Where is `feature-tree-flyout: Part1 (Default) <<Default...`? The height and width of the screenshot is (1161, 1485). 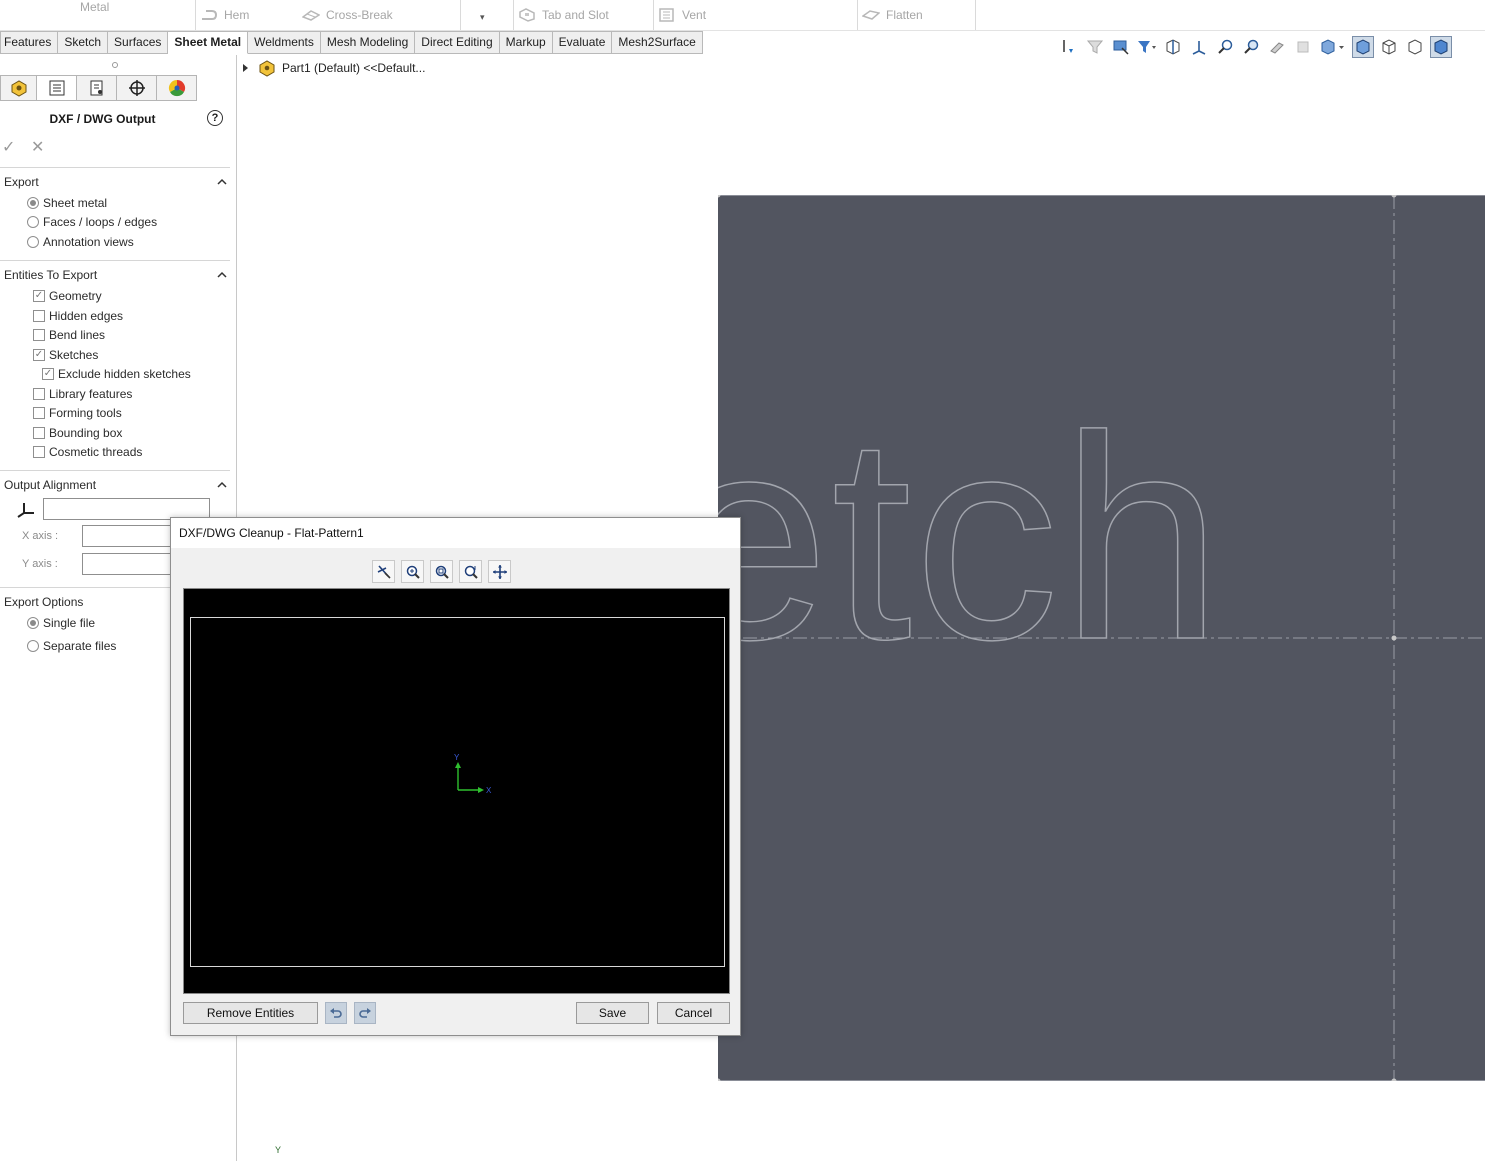
feature-tree-flyout: Part1 (Default) <<Default... is located at coordinates (334, 68).